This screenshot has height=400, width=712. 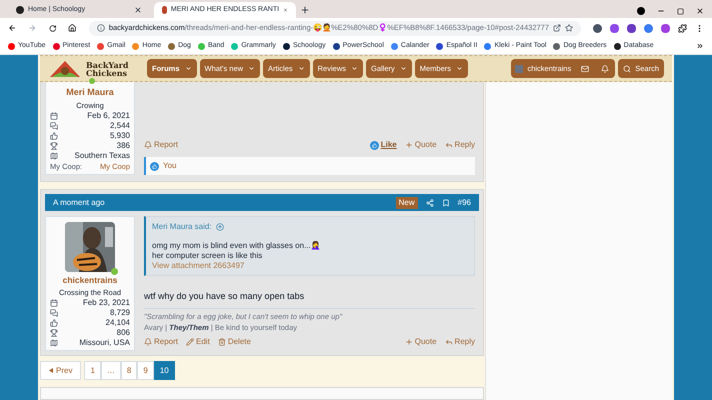 What do you see at coordinates (123, 333) in the screenshot?
I see `stat-value: 806` at bounding box center [123, 333].